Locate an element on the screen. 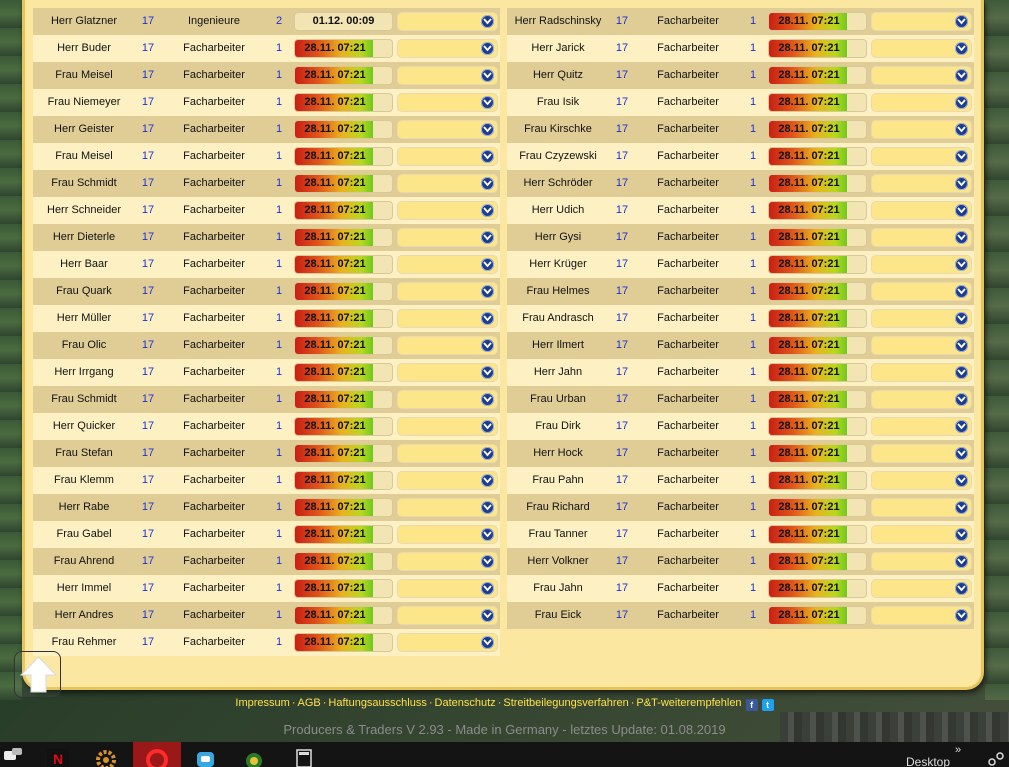 This screenshot has height=767, width=1009. footer-link: Datenschutz is located at coordinates (465, 703).